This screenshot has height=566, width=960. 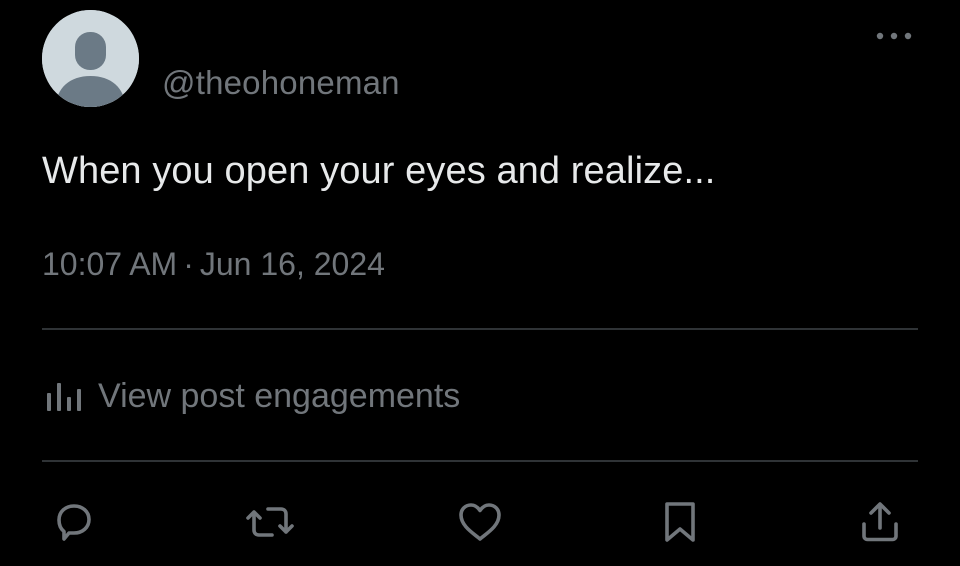 I want to click on bookmark-button, so click(x=680, y=522).